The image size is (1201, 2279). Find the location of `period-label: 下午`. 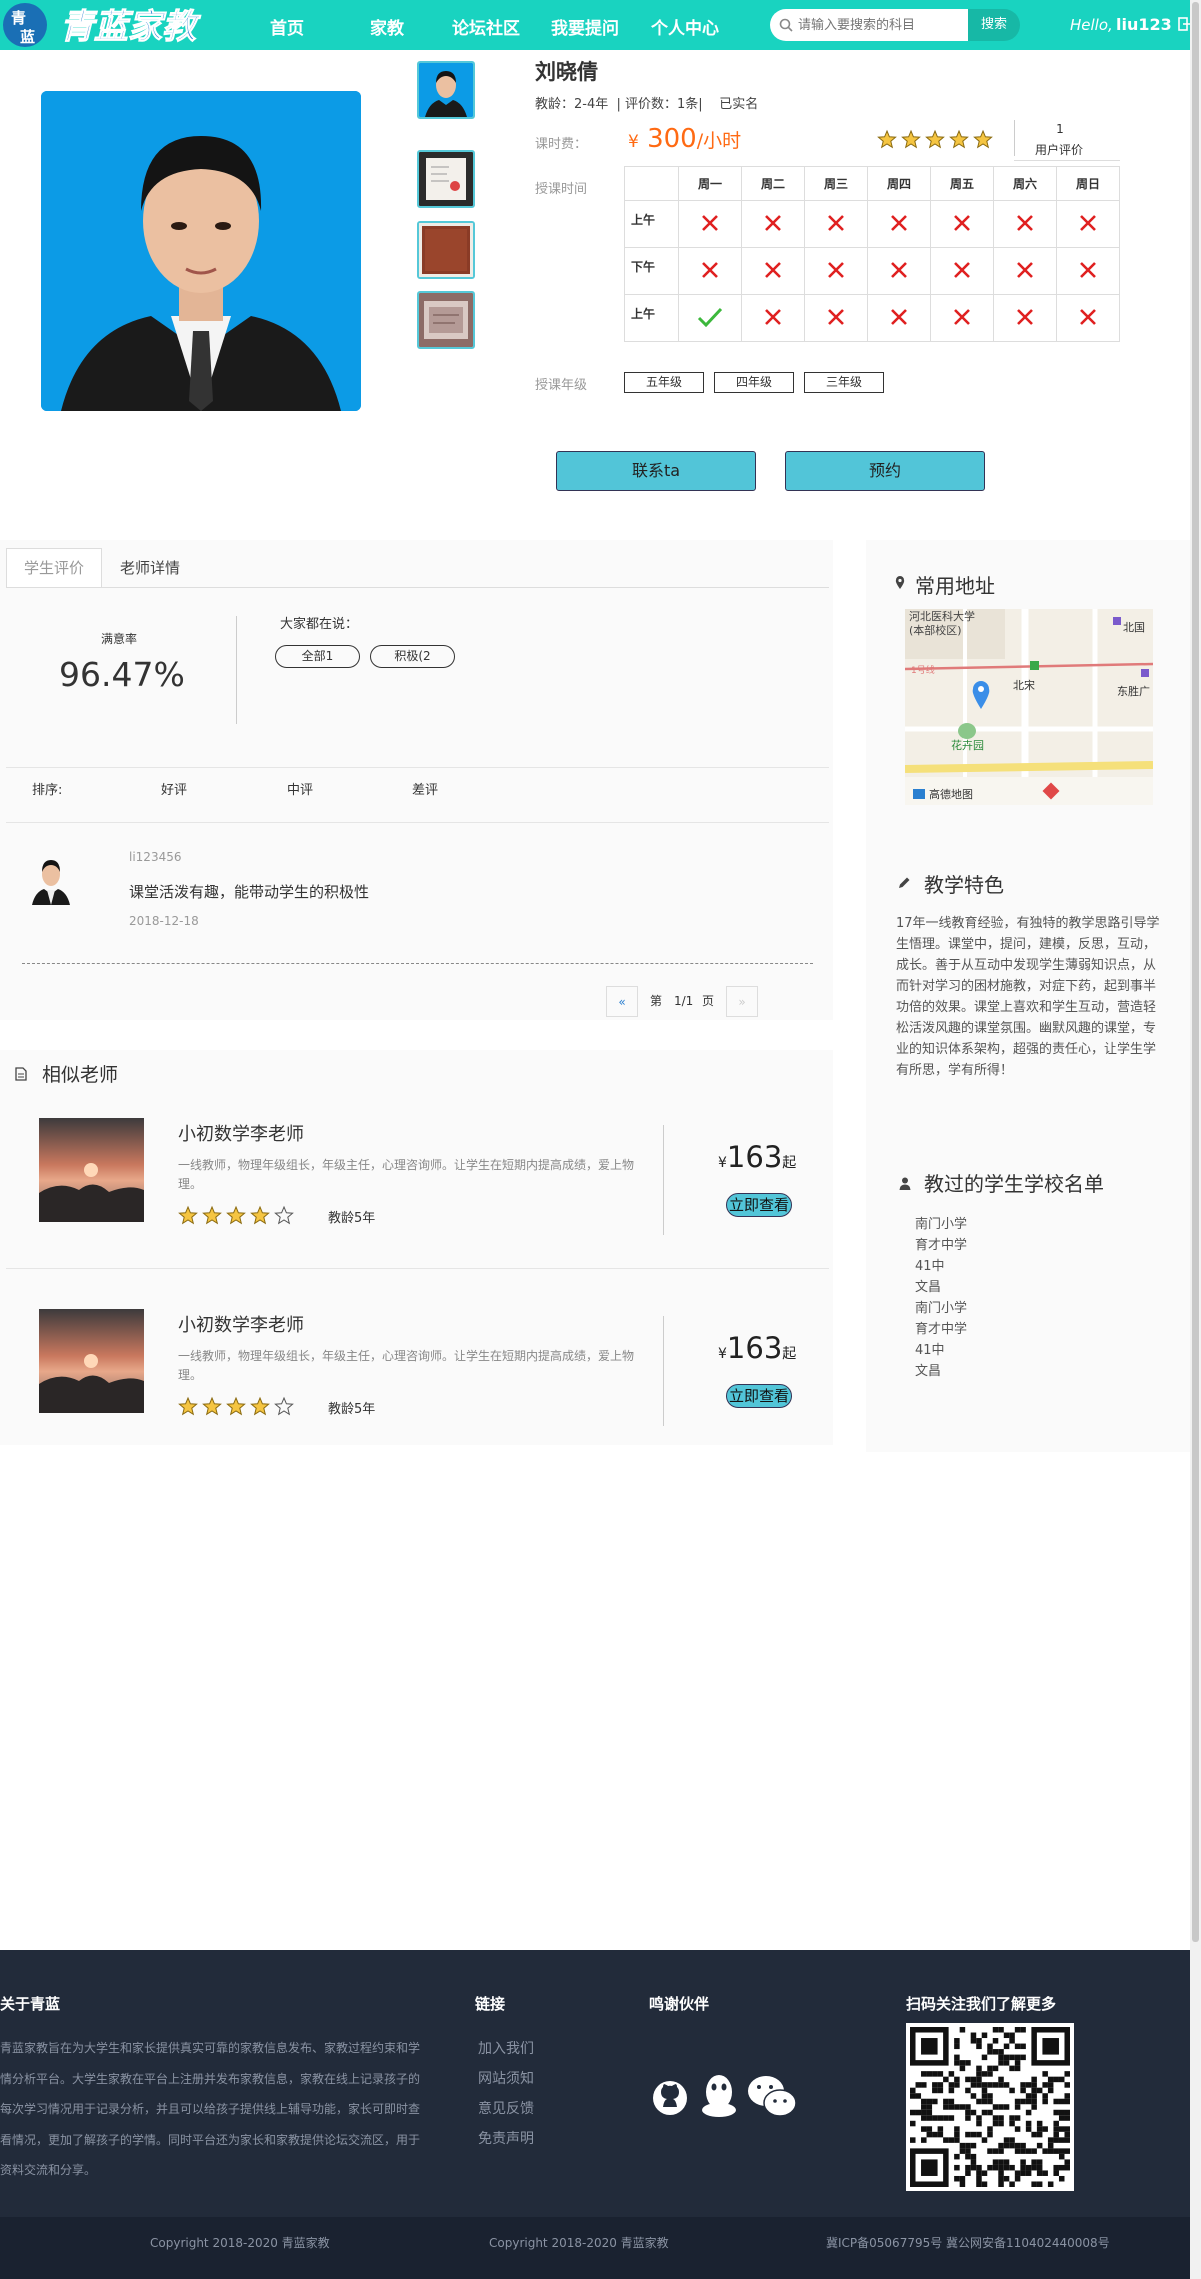

period-label: 下午 is located at coordinates (651, 271).